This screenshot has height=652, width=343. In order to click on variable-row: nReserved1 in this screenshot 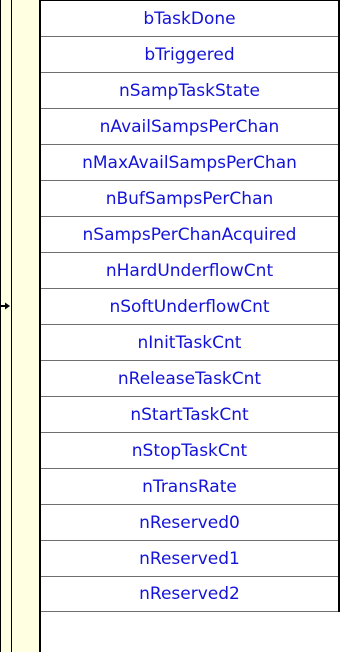, I will do `click(189, 558)`.